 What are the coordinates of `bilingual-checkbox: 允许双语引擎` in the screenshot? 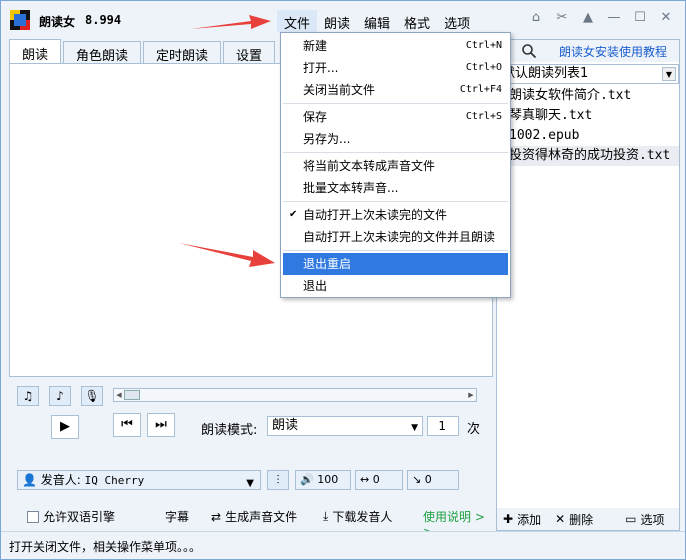 It's located at (71, 516).